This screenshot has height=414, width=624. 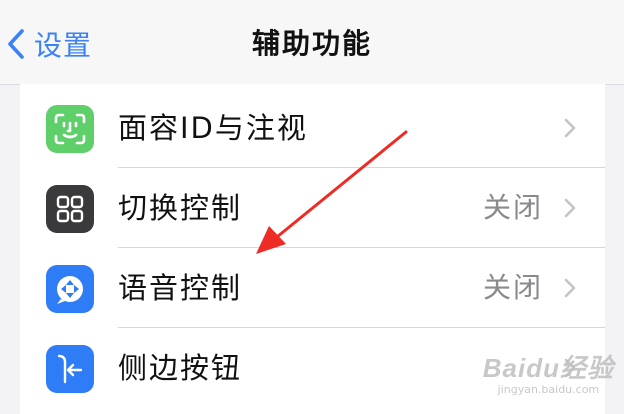 What do you see at coordinates (180, 288) in the screenshot?
I see `row-label: 语音控制` at bounding box center [180, 288].